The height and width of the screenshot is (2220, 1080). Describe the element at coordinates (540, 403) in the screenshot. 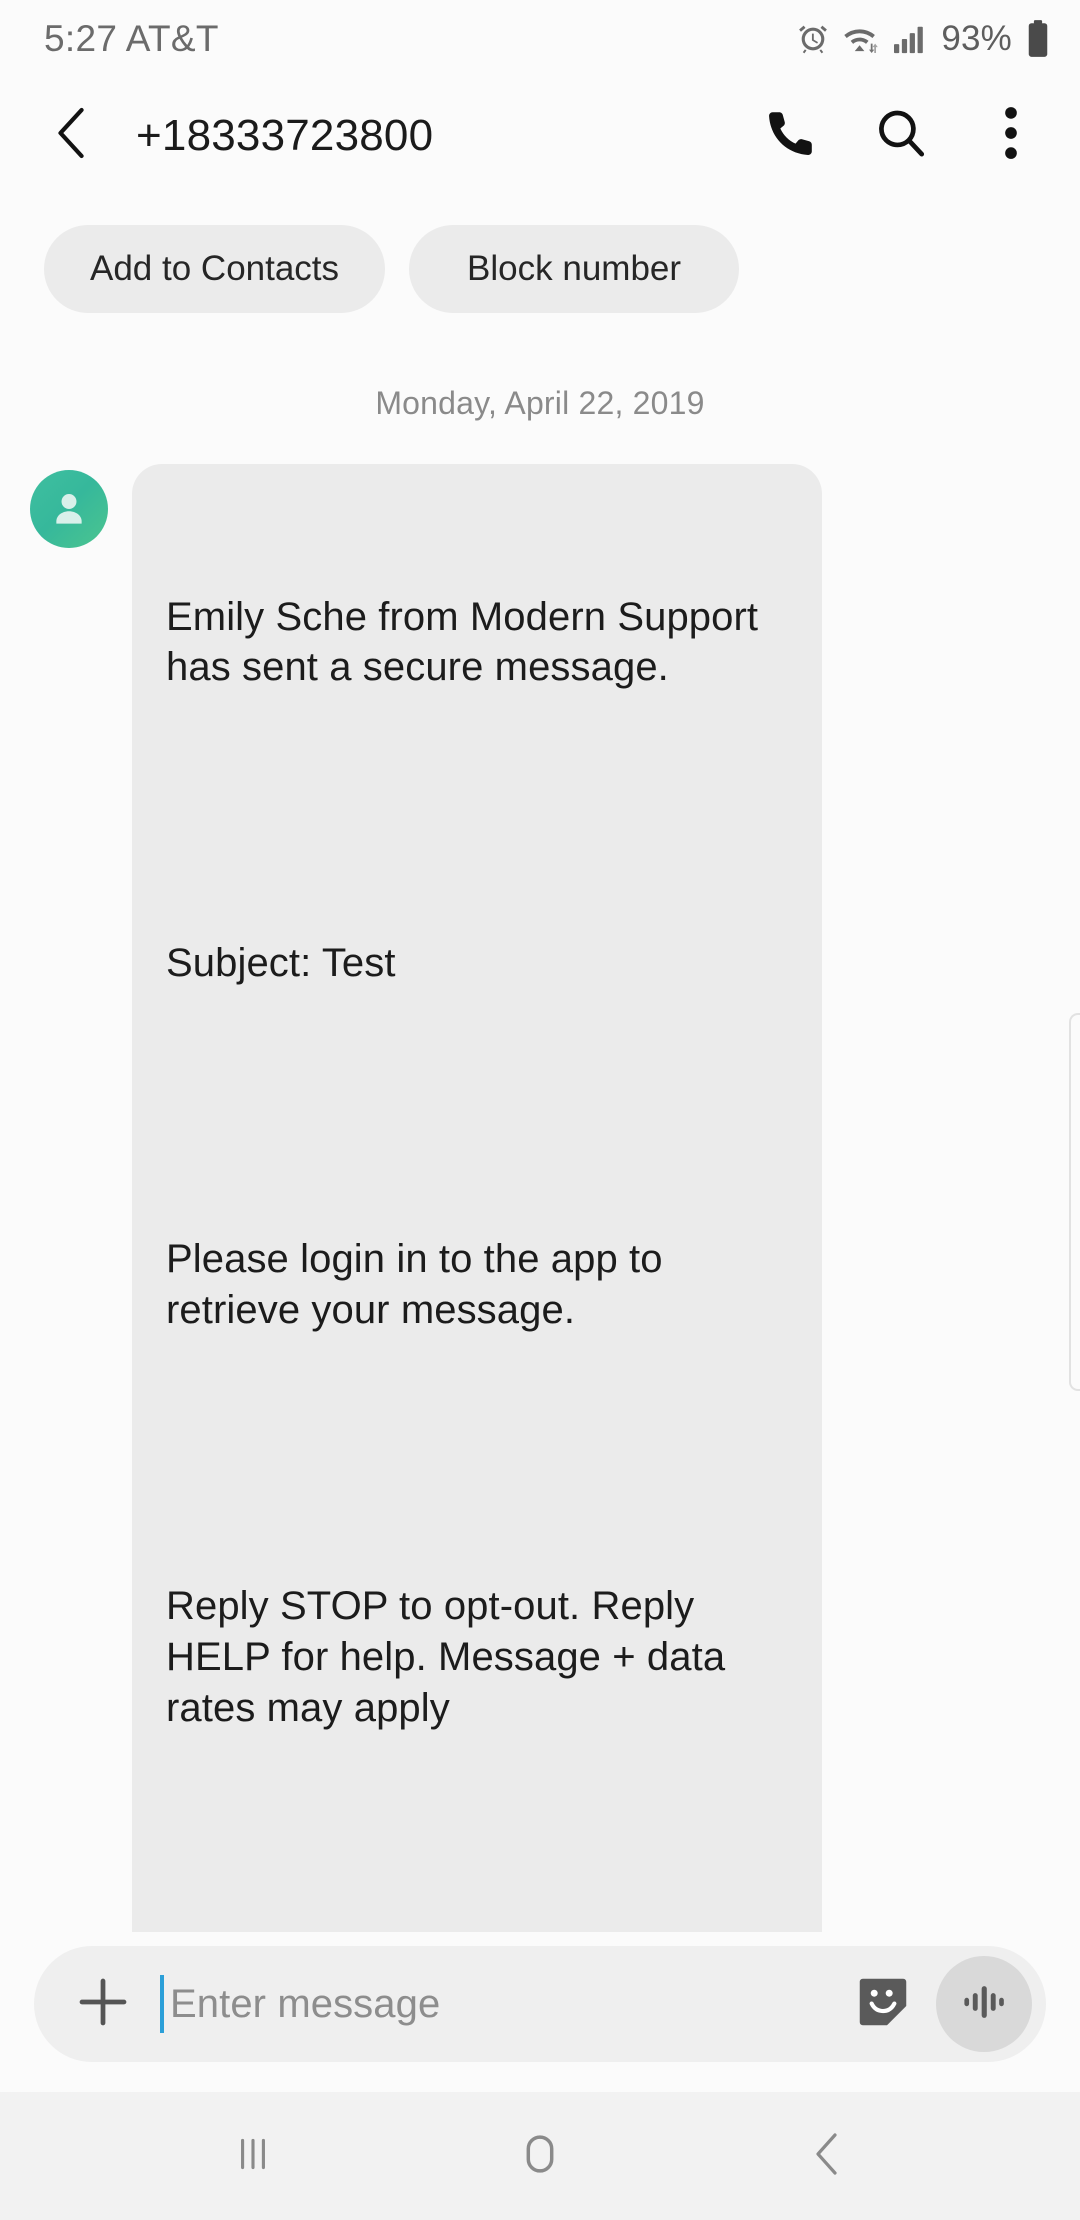

I see `date-separator: Monday, April 22, 2019` at that location.